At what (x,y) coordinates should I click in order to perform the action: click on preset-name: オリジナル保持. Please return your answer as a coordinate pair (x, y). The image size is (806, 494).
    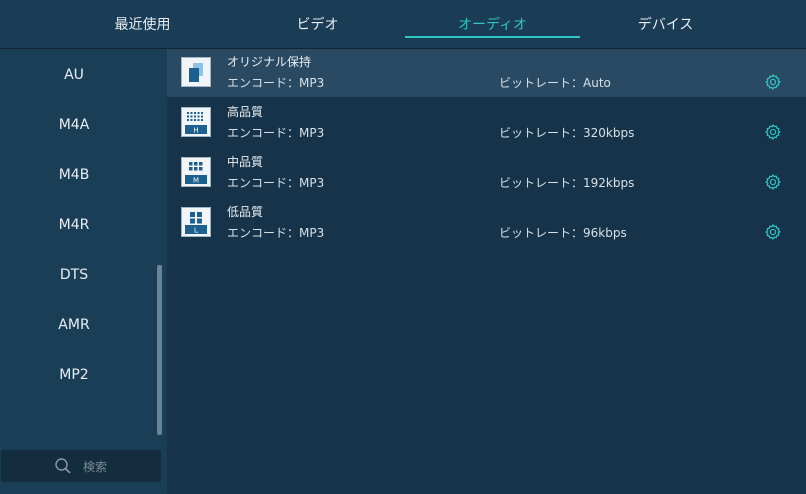
    Looking at the image, I should click on (269, 62).